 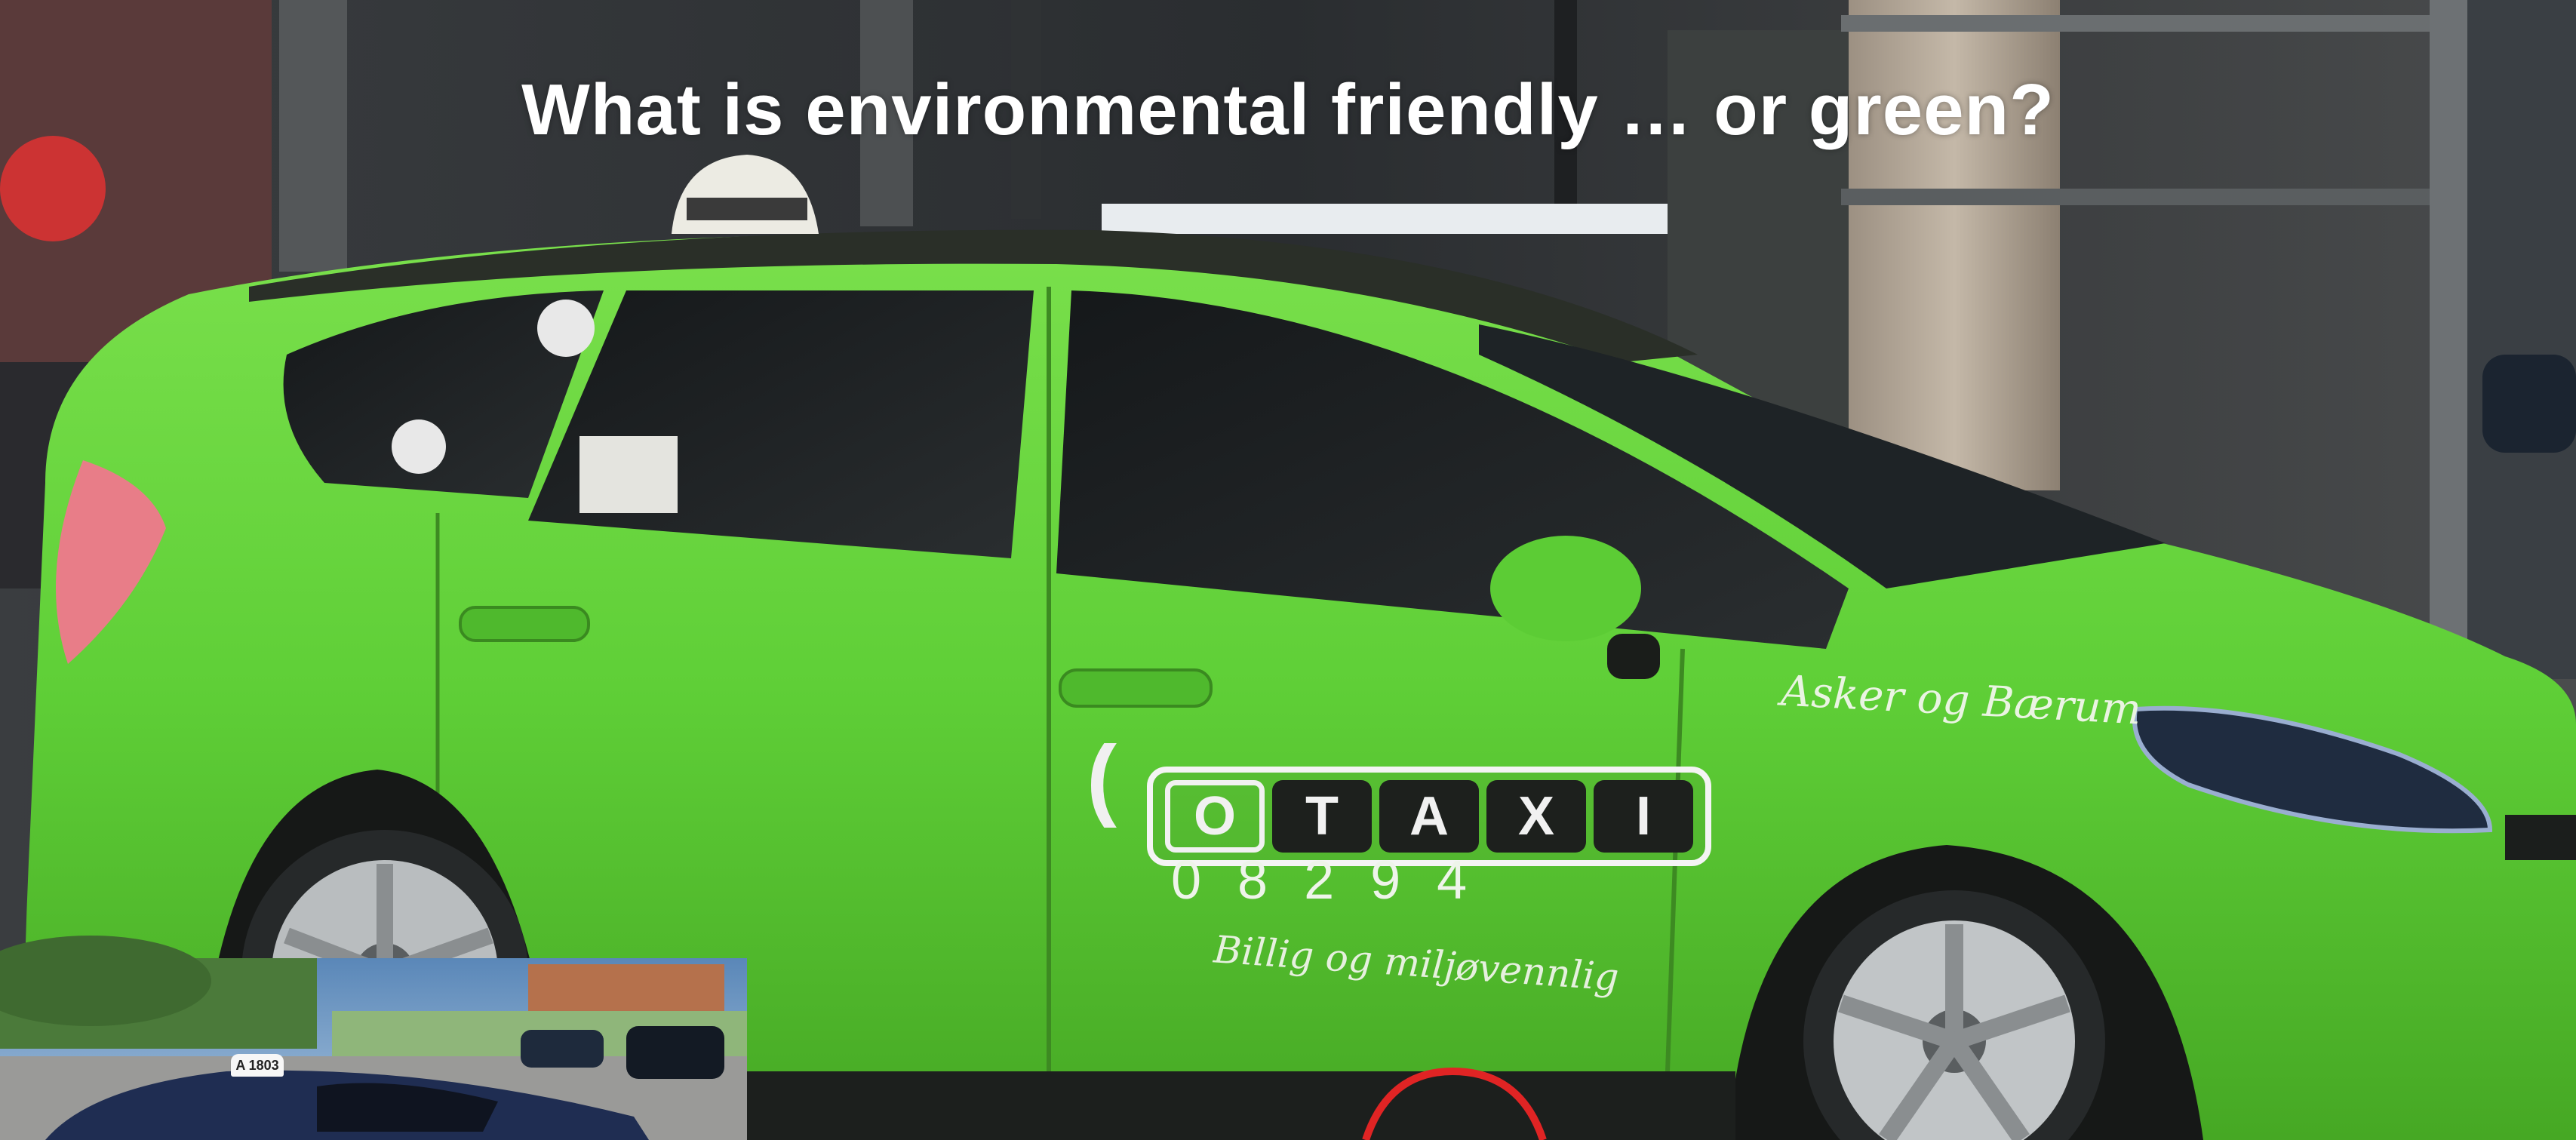 I want to click on logo-letter: O, so click(x=1215, y=816).